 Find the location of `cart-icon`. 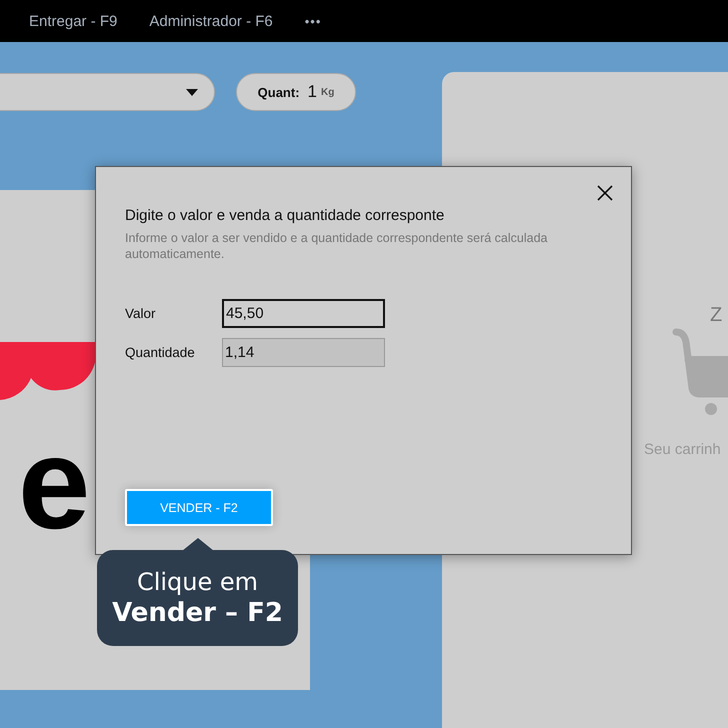

cart-icon is located at coordinates (700, 372).